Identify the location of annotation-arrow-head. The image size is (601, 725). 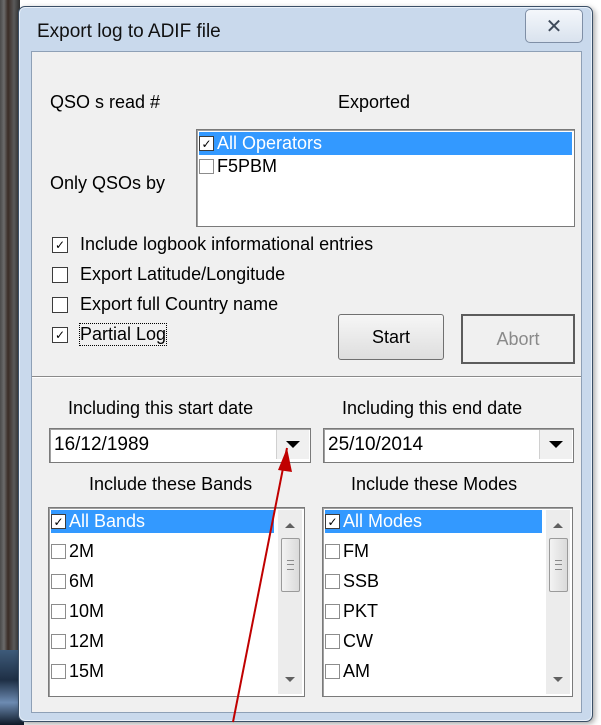
(285, 460).